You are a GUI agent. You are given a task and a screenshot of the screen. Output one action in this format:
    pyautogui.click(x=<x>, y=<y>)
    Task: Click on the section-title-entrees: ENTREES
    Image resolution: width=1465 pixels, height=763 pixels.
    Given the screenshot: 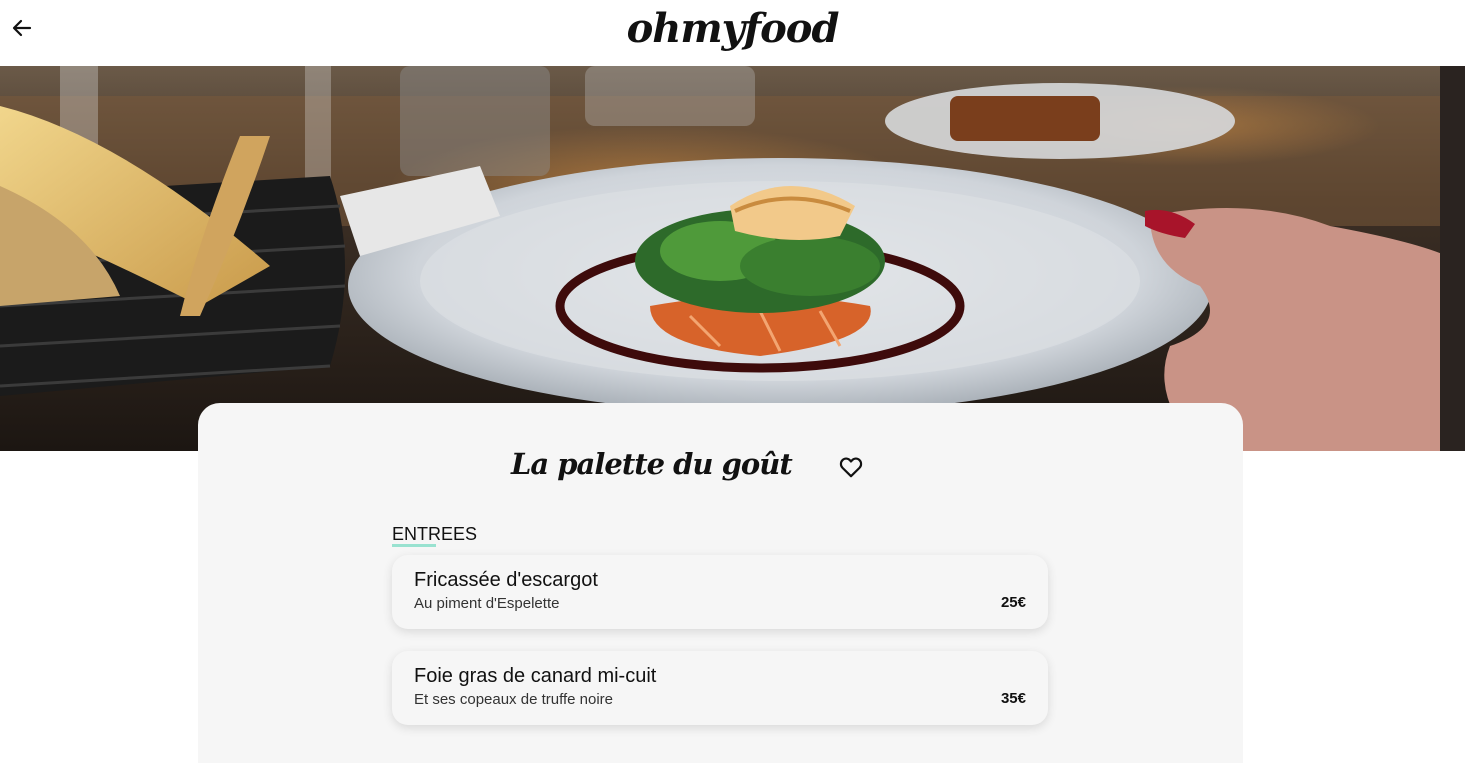 What is the action you would take?
    pyautogui.click(x=435, y=534)
    